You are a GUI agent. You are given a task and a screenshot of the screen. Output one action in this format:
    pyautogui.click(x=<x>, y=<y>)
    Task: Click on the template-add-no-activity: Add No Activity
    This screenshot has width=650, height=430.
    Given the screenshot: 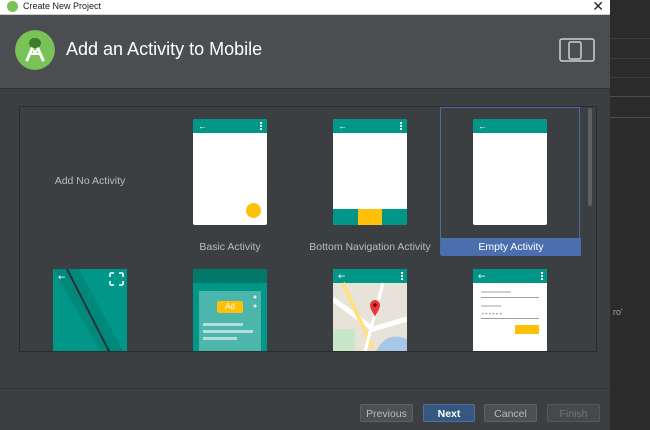 What is the action you would take?
    pyautogui.click(x=90, y=181)
    